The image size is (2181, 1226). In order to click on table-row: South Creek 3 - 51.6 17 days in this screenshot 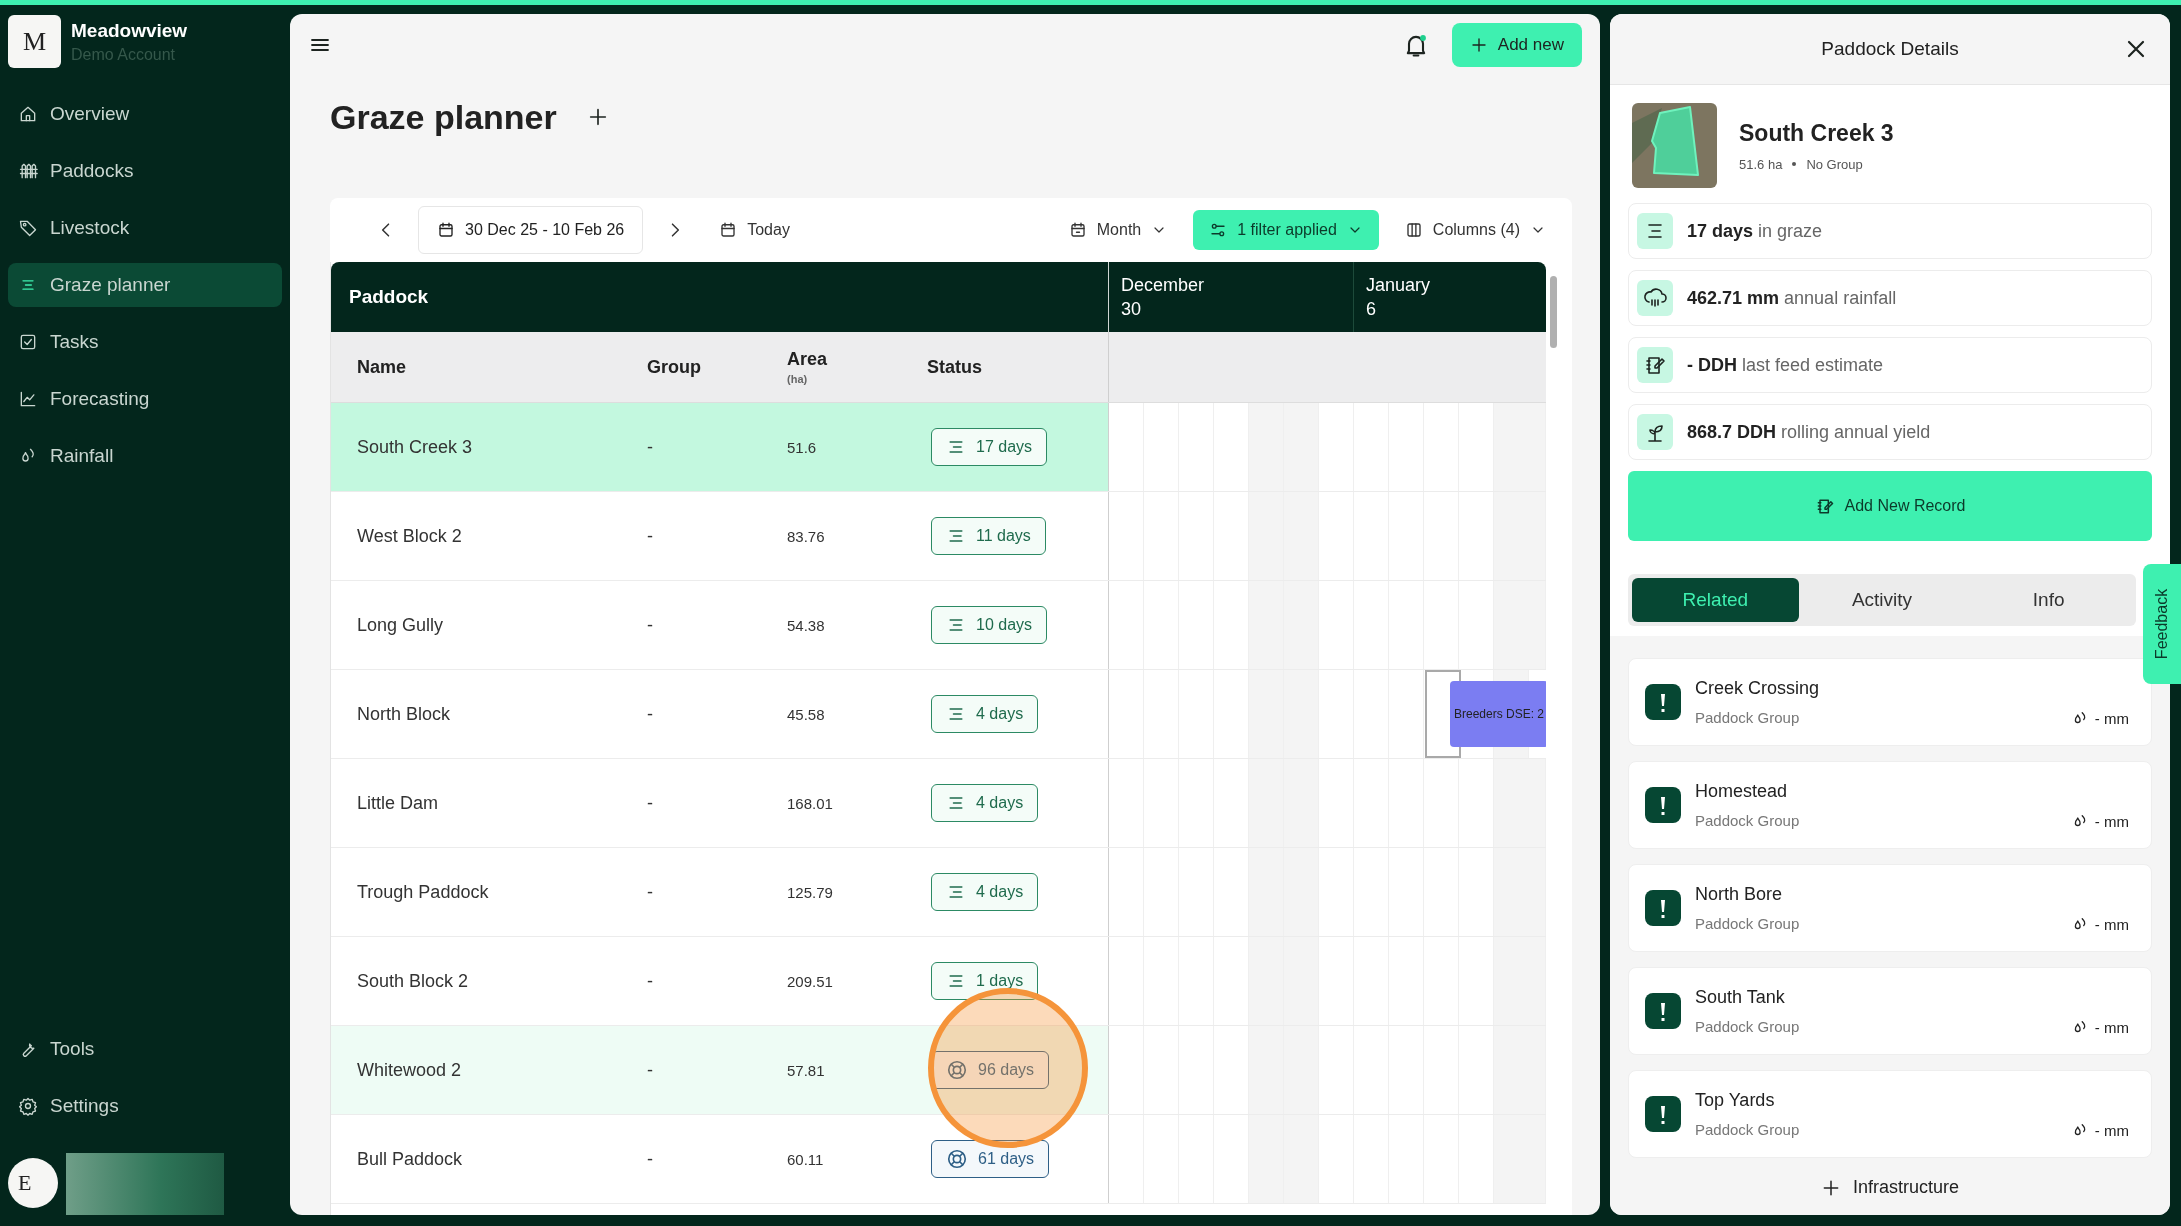, I will do `click(938, 447)`.